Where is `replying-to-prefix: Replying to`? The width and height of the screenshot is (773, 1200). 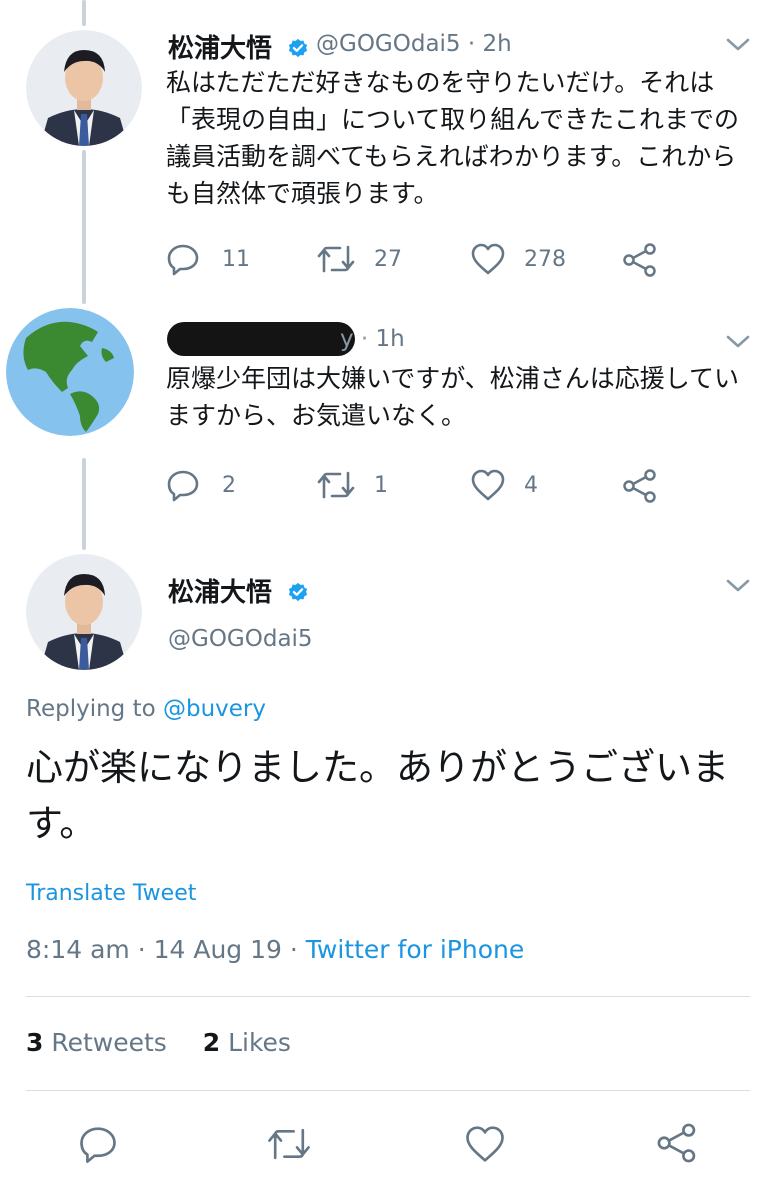 replying-to-prefix: Replying to is located at coordinates (91, 709).